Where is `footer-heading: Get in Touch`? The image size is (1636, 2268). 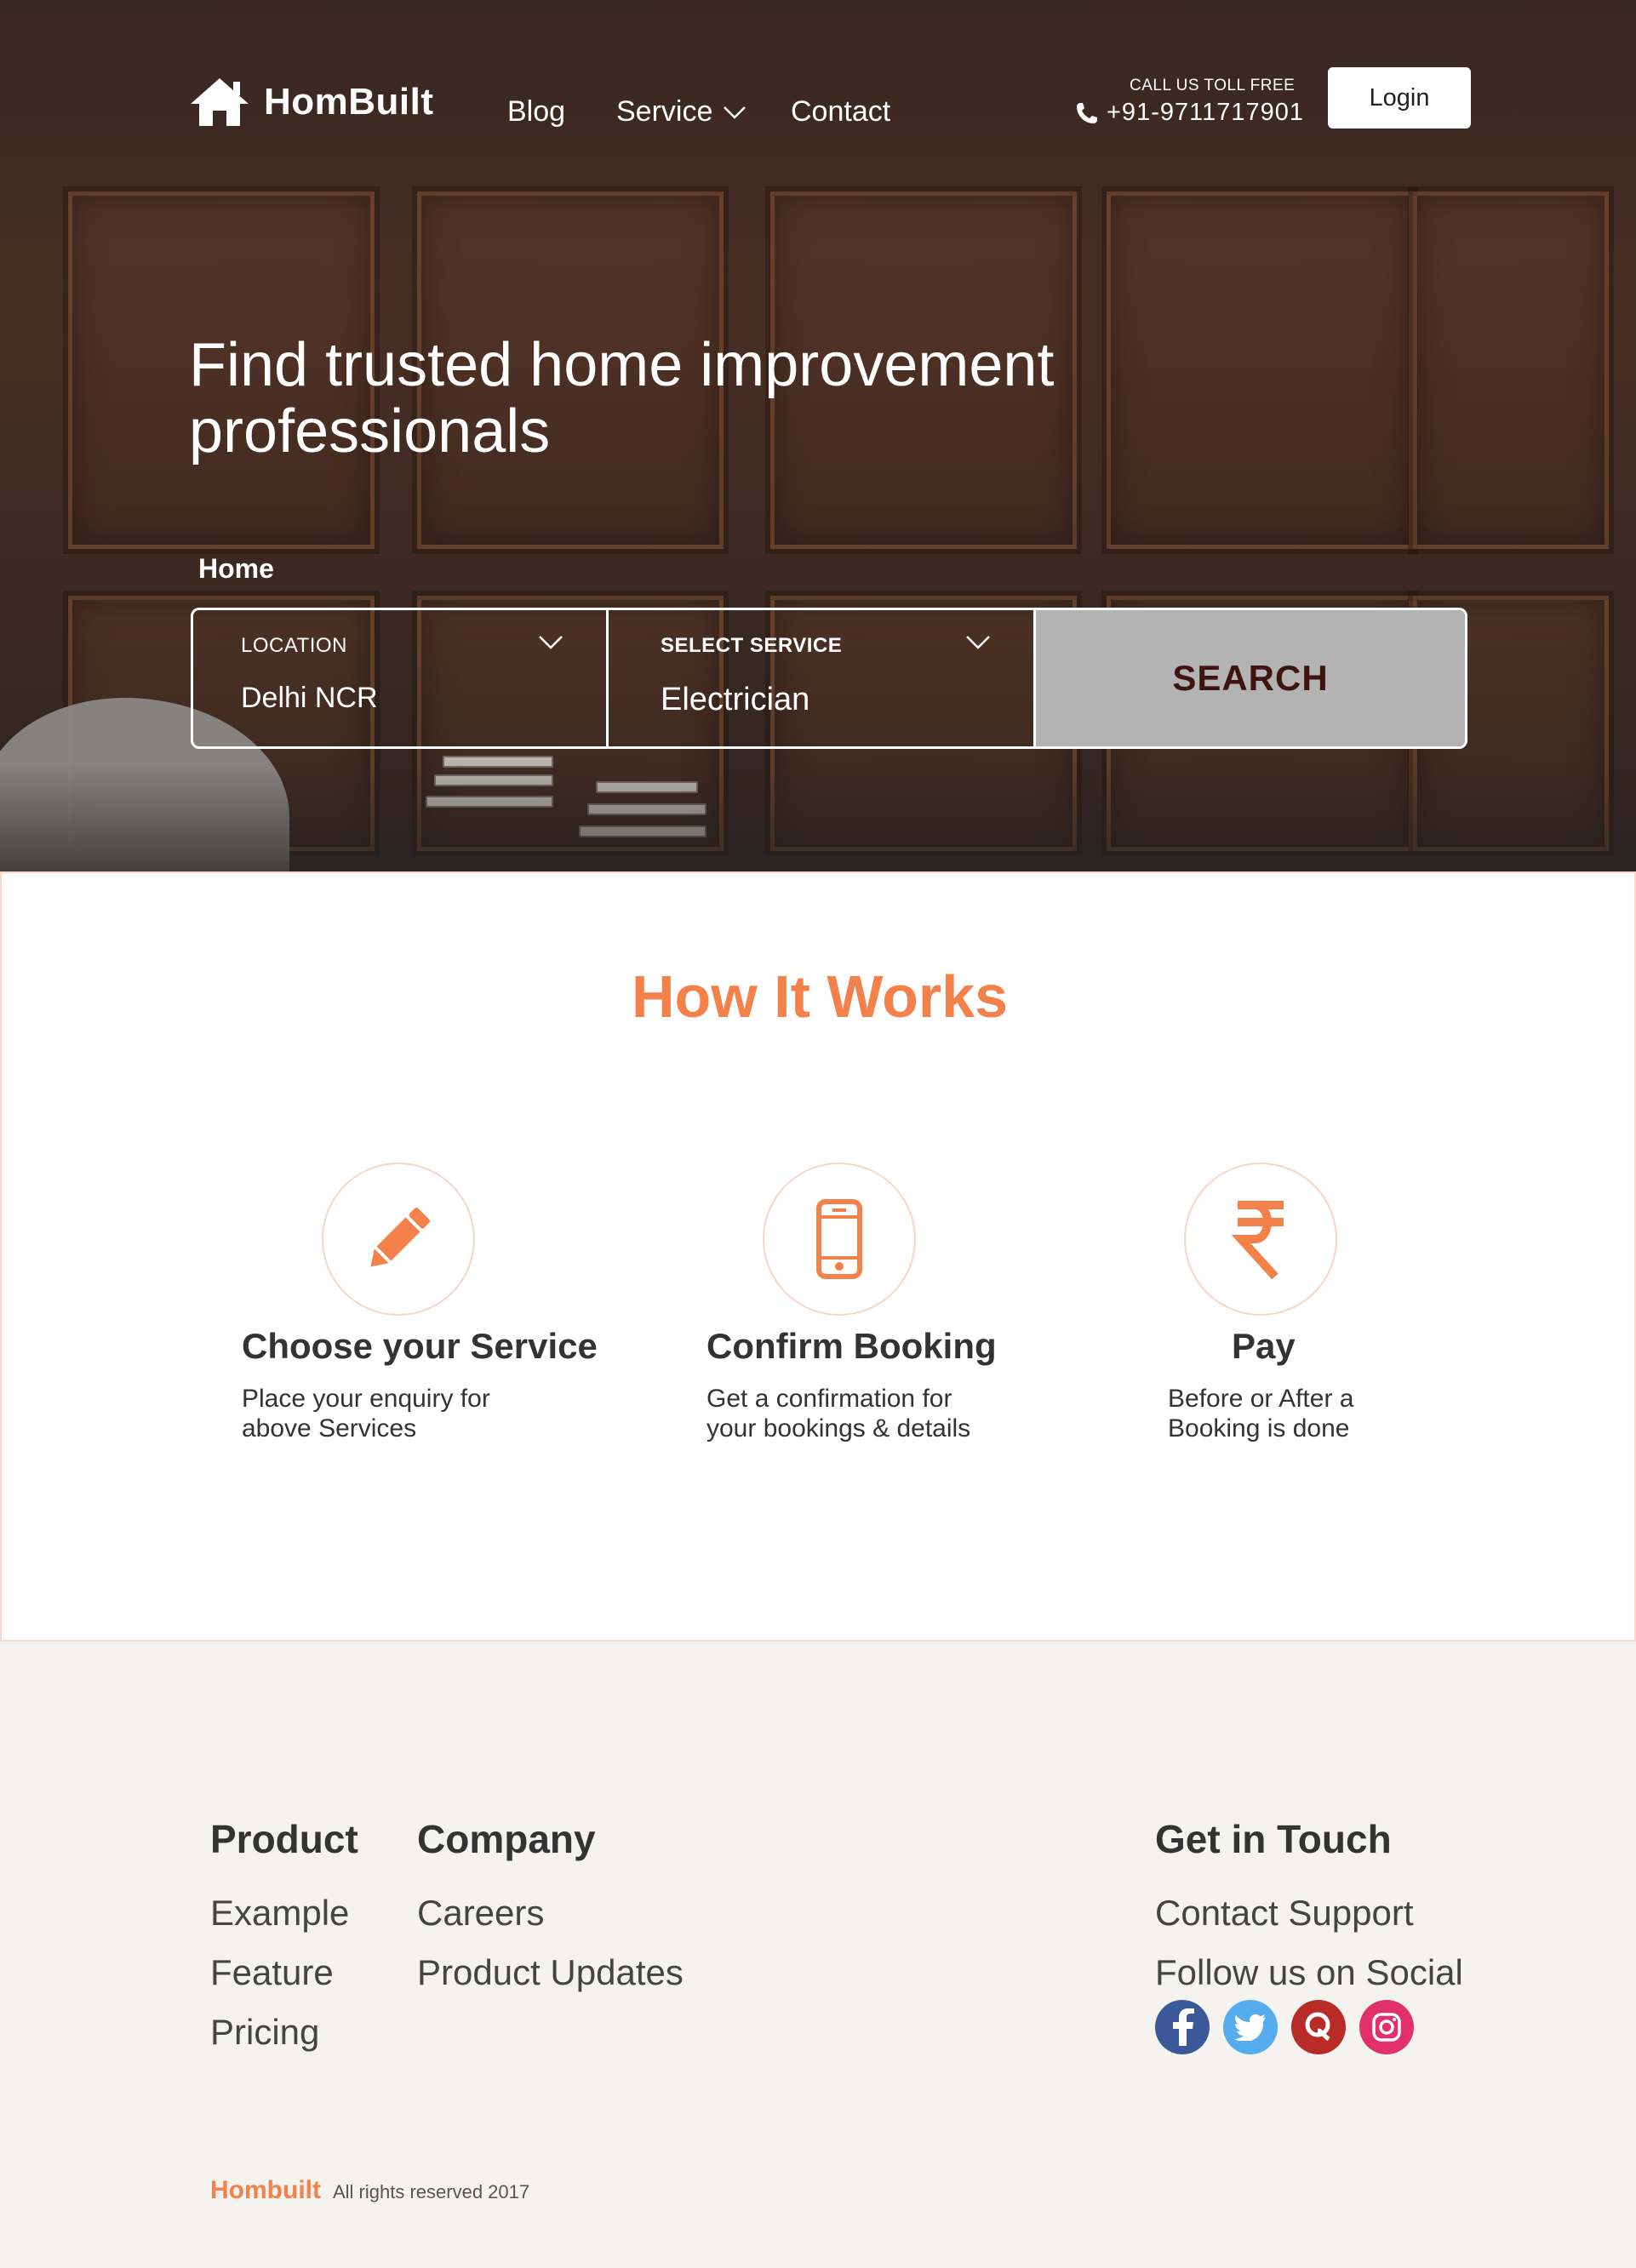
footer-heading: Get in Touch is located at coordinates (1273, 1839).